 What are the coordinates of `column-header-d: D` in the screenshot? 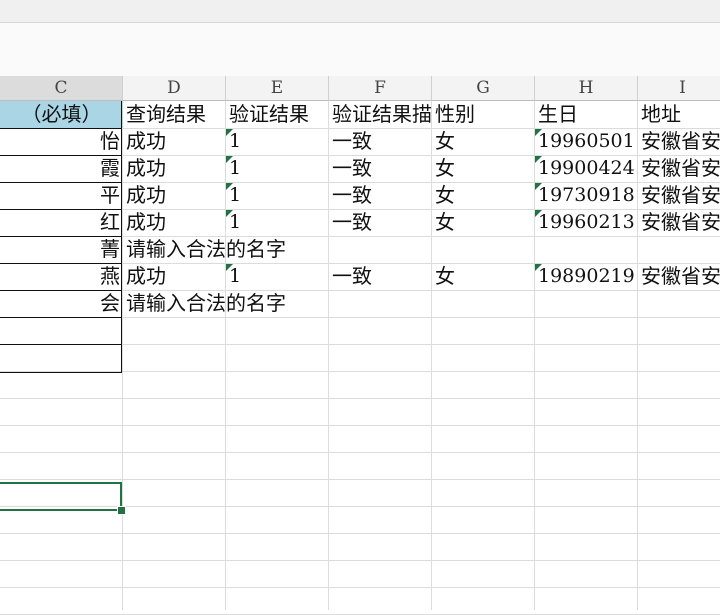 It's located at (174, 88).